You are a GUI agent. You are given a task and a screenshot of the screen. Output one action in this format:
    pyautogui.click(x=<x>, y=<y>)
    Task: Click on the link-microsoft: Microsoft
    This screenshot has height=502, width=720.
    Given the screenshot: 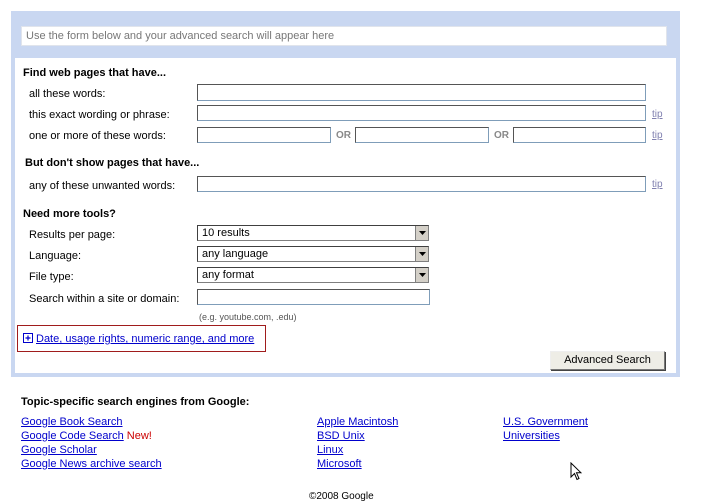 What is the action you would take?
    pyautogui.click(x=339, y=464)
    